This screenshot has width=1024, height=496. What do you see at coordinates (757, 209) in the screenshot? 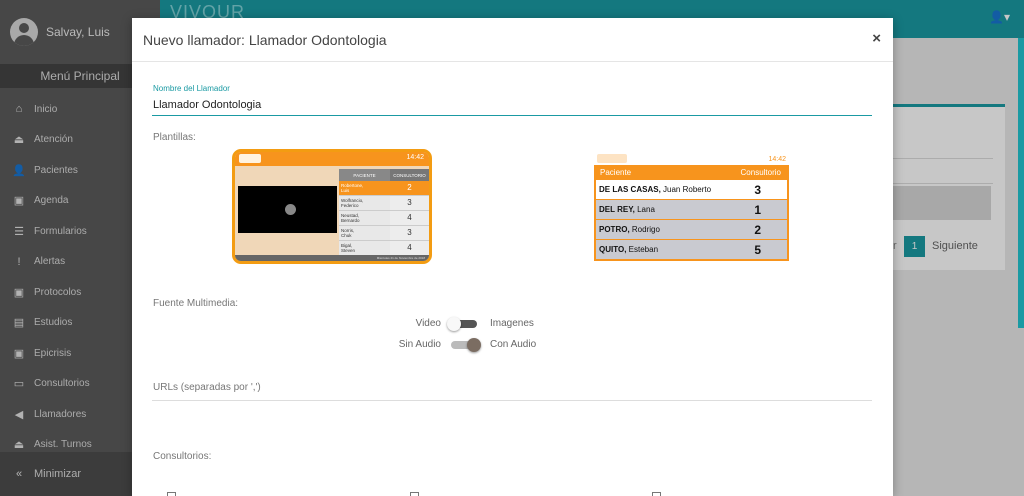
I see `office-cell: 1` at bounding box center [757, 209].